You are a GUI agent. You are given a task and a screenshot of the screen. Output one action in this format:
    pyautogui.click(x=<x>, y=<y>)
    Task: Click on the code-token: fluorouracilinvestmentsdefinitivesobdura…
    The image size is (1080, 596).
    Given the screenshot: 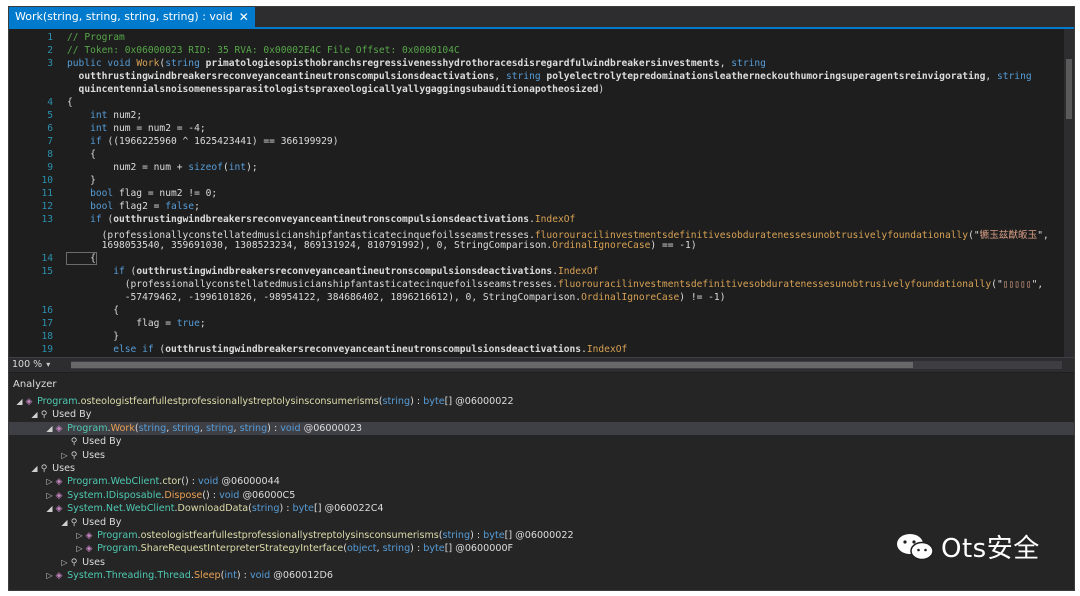 What is the action you would take?
    pyautogui.click(x=774, y=284)
    